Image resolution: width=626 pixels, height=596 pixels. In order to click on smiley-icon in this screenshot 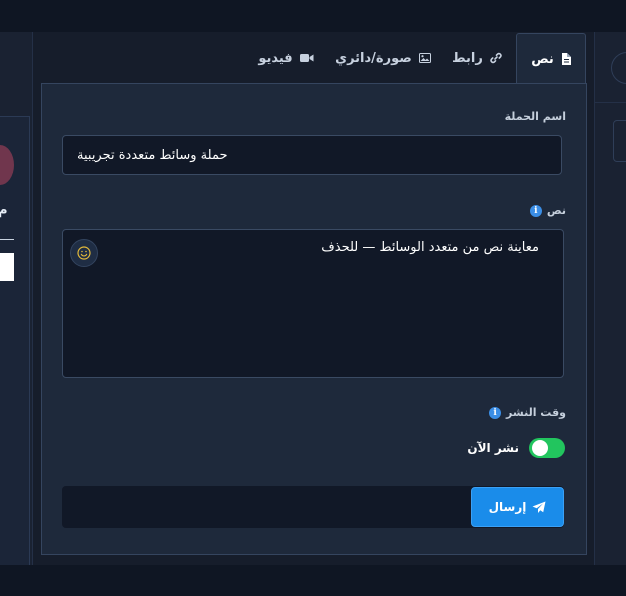, I will do `click(84, 253)`.